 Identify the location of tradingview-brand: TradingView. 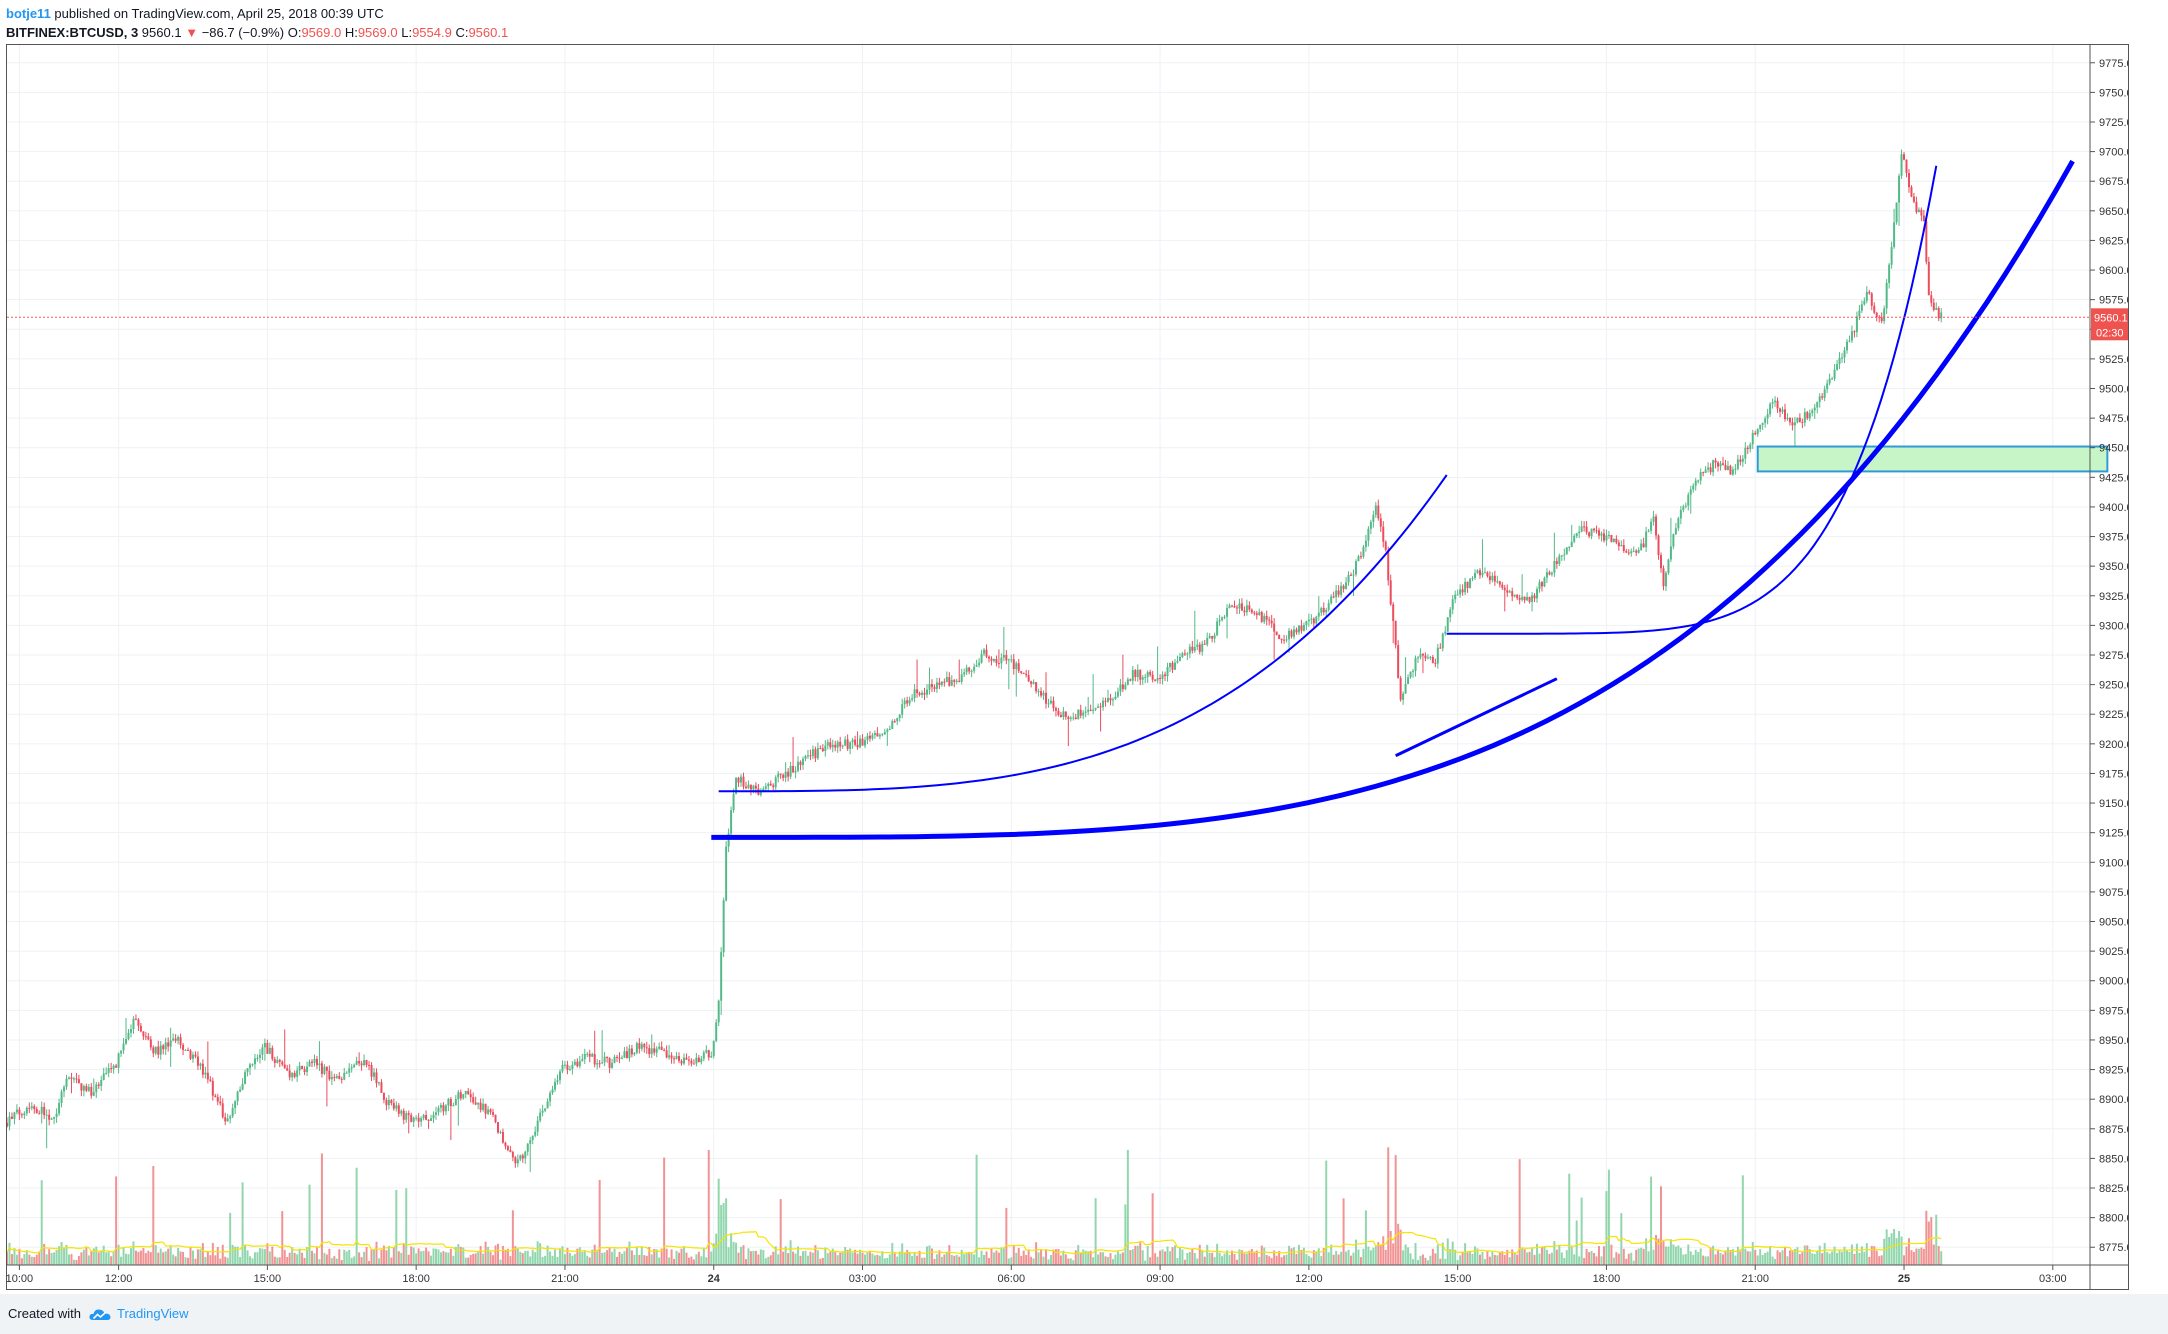
(153, 1314).